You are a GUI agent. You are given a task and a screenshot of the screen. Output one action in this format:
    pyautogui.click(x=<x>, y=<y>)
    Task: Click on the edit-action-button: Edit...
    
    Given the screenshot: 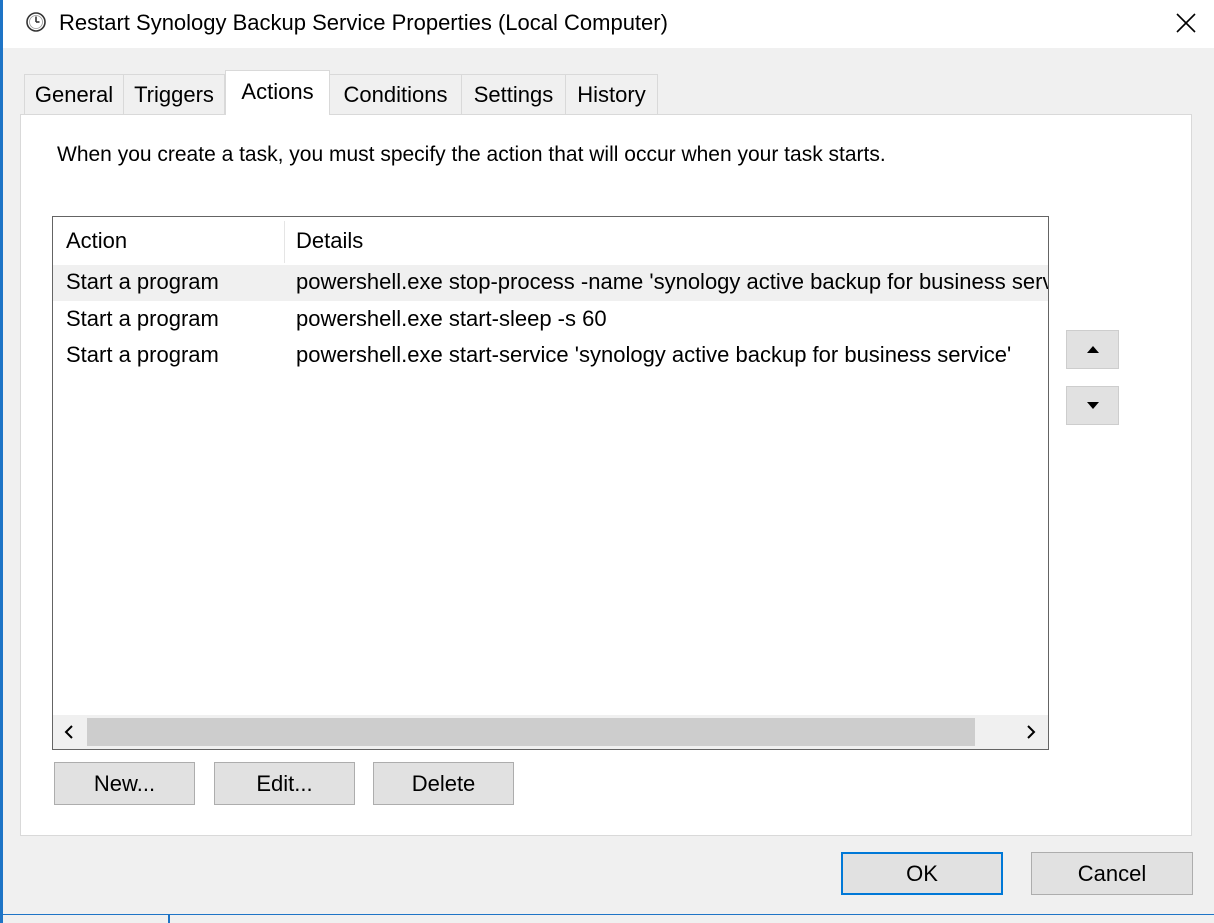 What is the action you would take?
    pyautogui.click(x=284, y=783)
    